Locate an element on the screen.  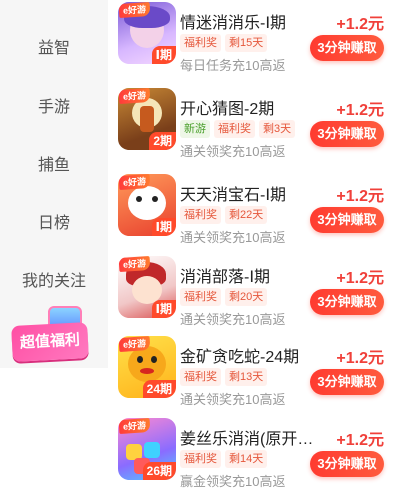
days-left-badge: 剩13天 is located at coordinates (246, 377).